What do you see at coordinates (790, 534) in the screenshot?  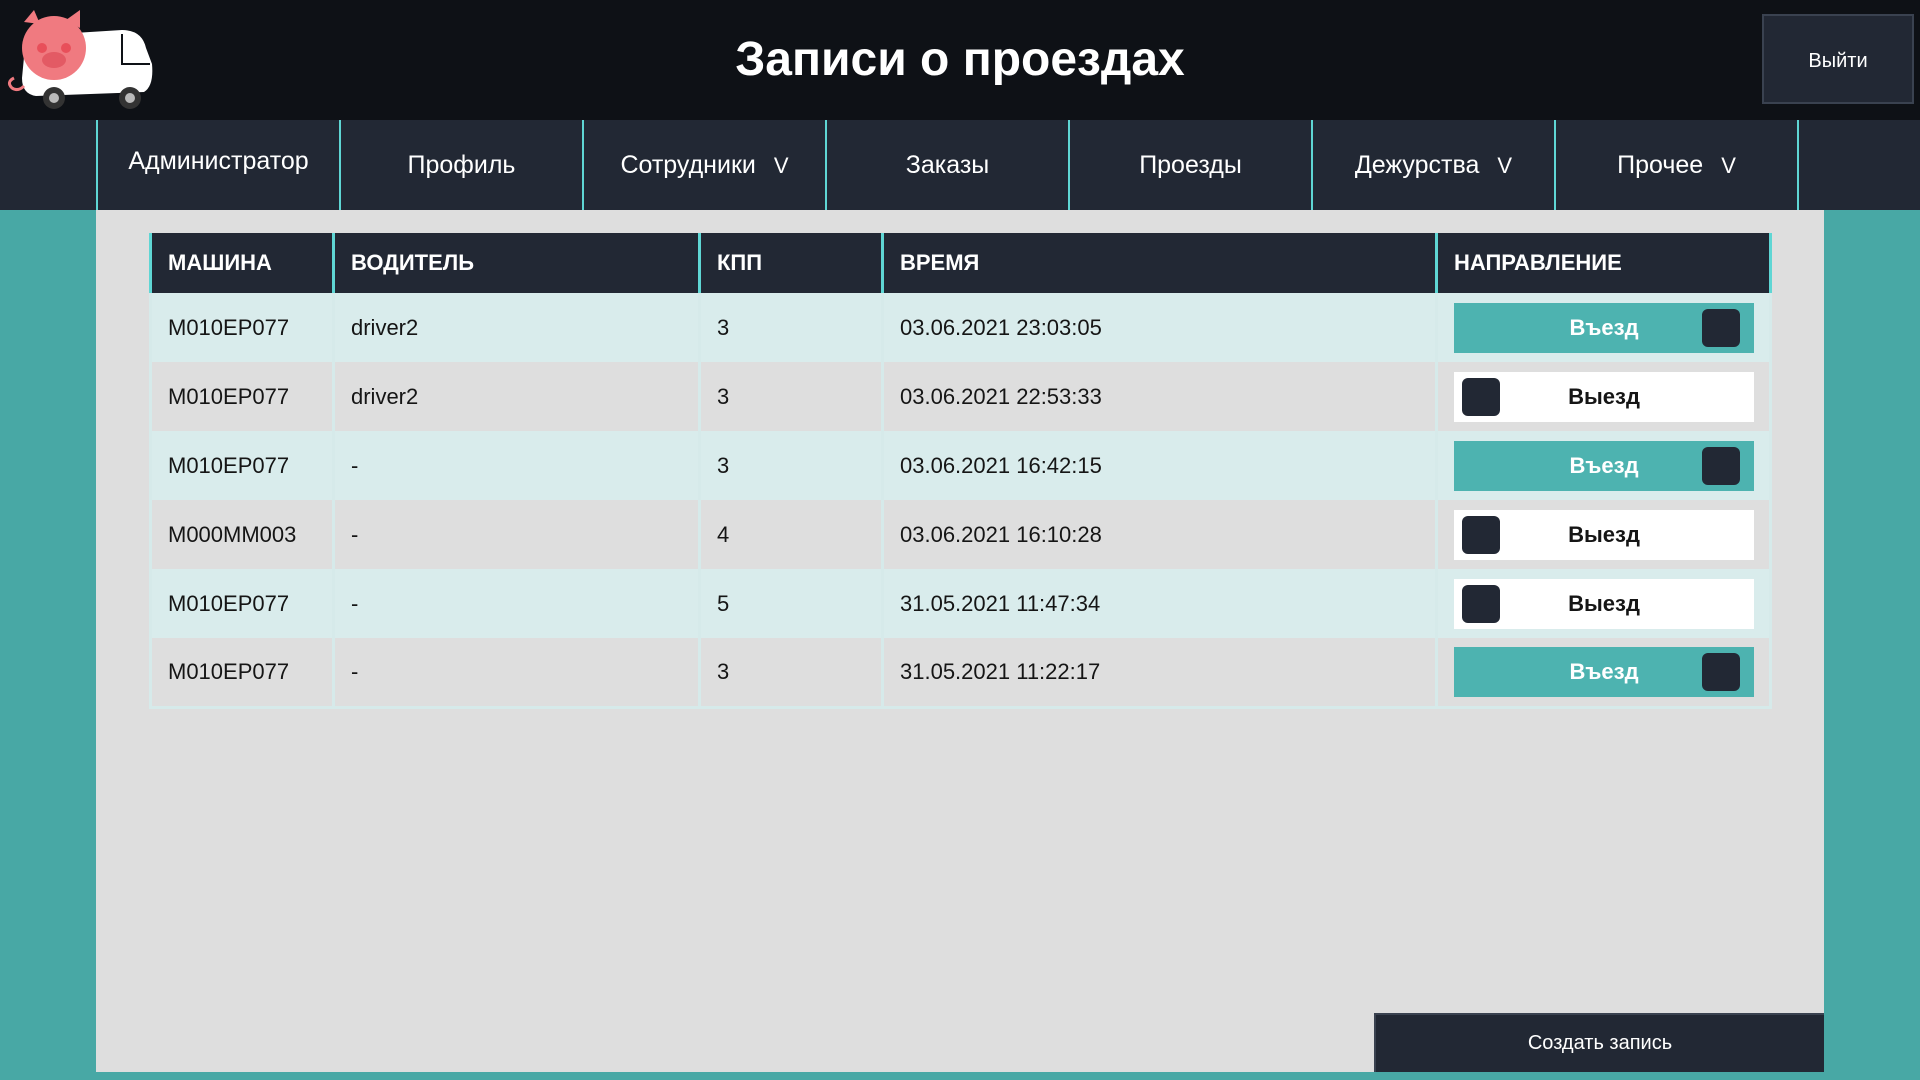 I see `cell-checkpoint: 4` at bounding box center [790, 534].